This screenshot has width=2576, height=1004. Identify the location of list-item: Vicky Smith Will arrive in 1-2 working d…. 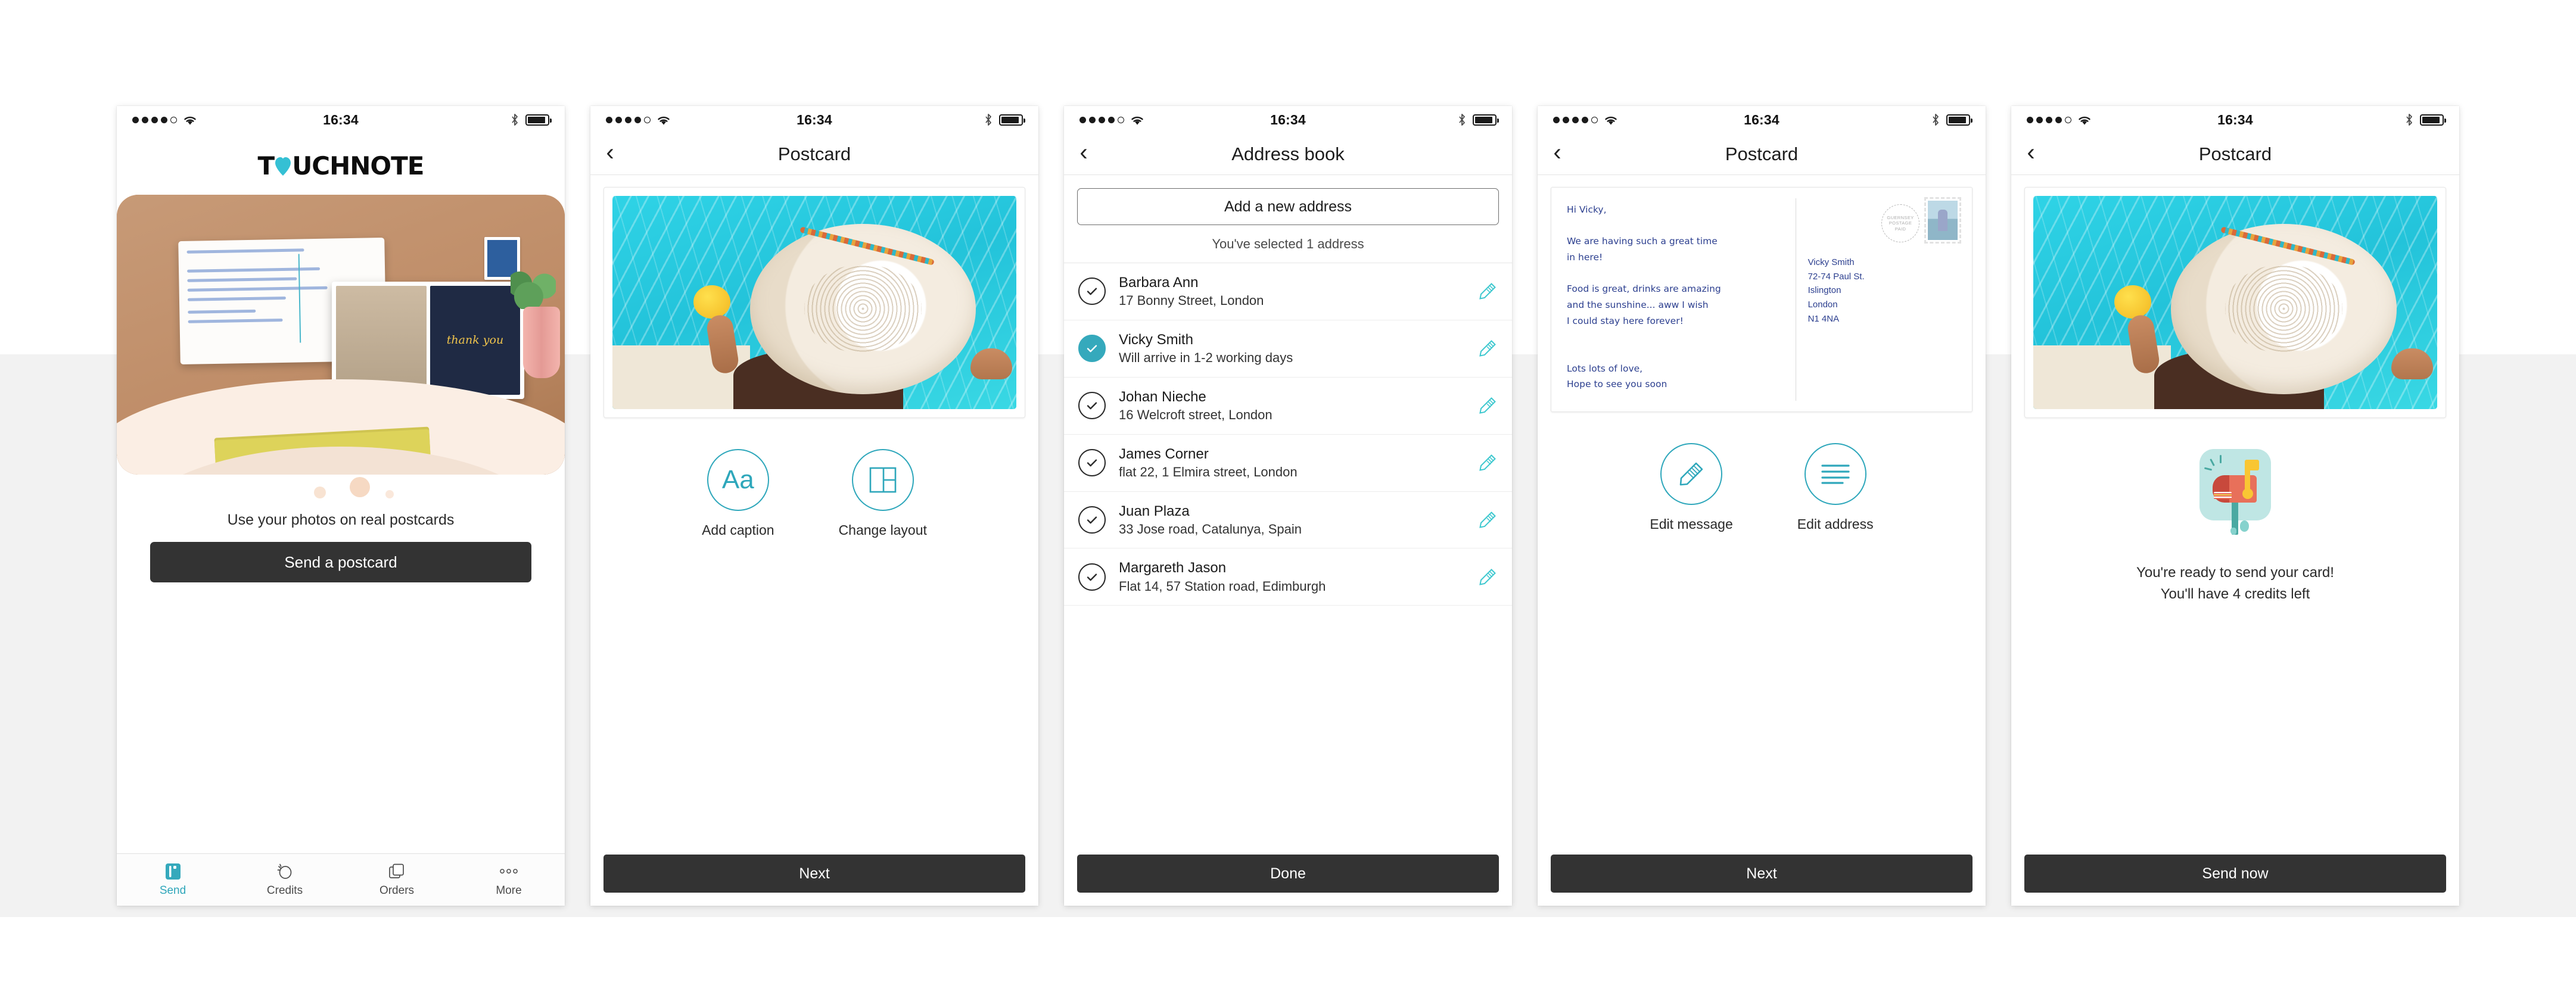
(1288, 349).